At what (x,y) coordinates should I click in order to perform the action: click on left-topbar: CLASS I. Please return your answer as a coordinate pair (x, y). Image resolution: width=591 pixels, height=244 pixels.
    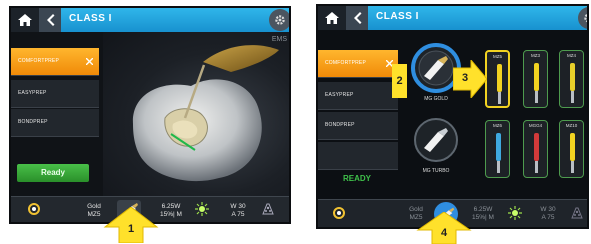
    Looking at the image, I should click on (150, 20).